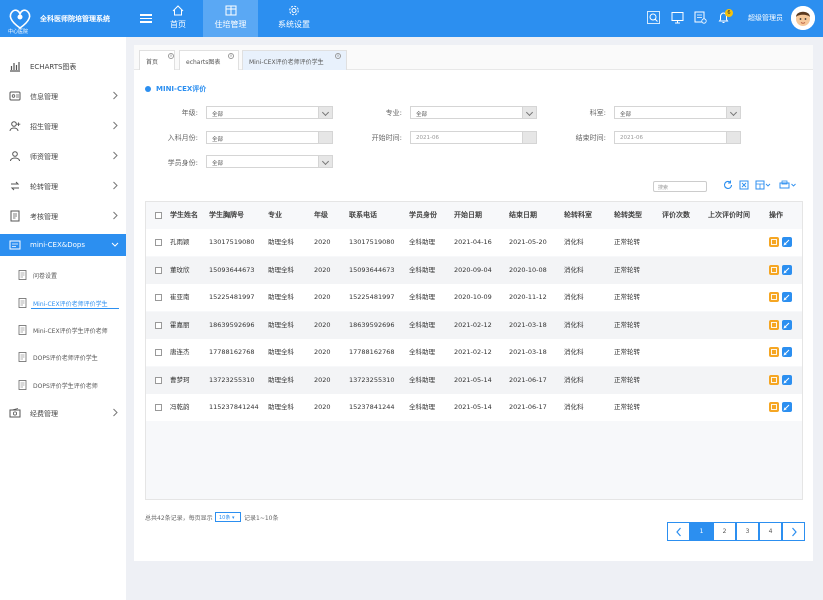  Describe the element at coordinates (63, 96) in the screenshot. I see `sidebar-item-info: 信息管理` at that location.